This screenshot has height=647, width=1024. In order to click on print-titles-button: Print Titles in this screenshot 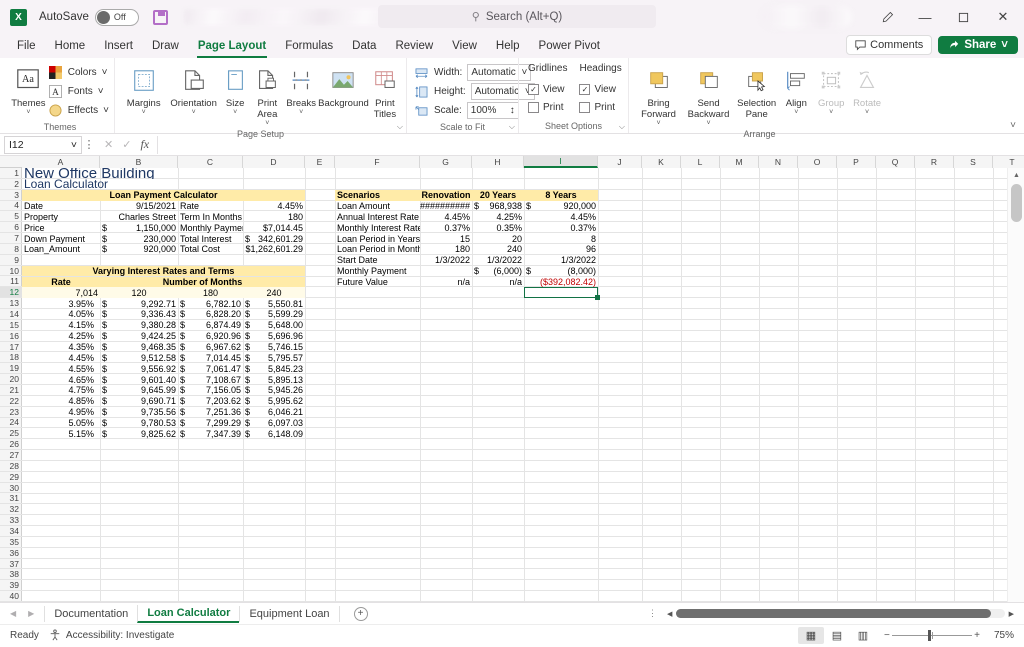, I will do `click(385, 91)`.